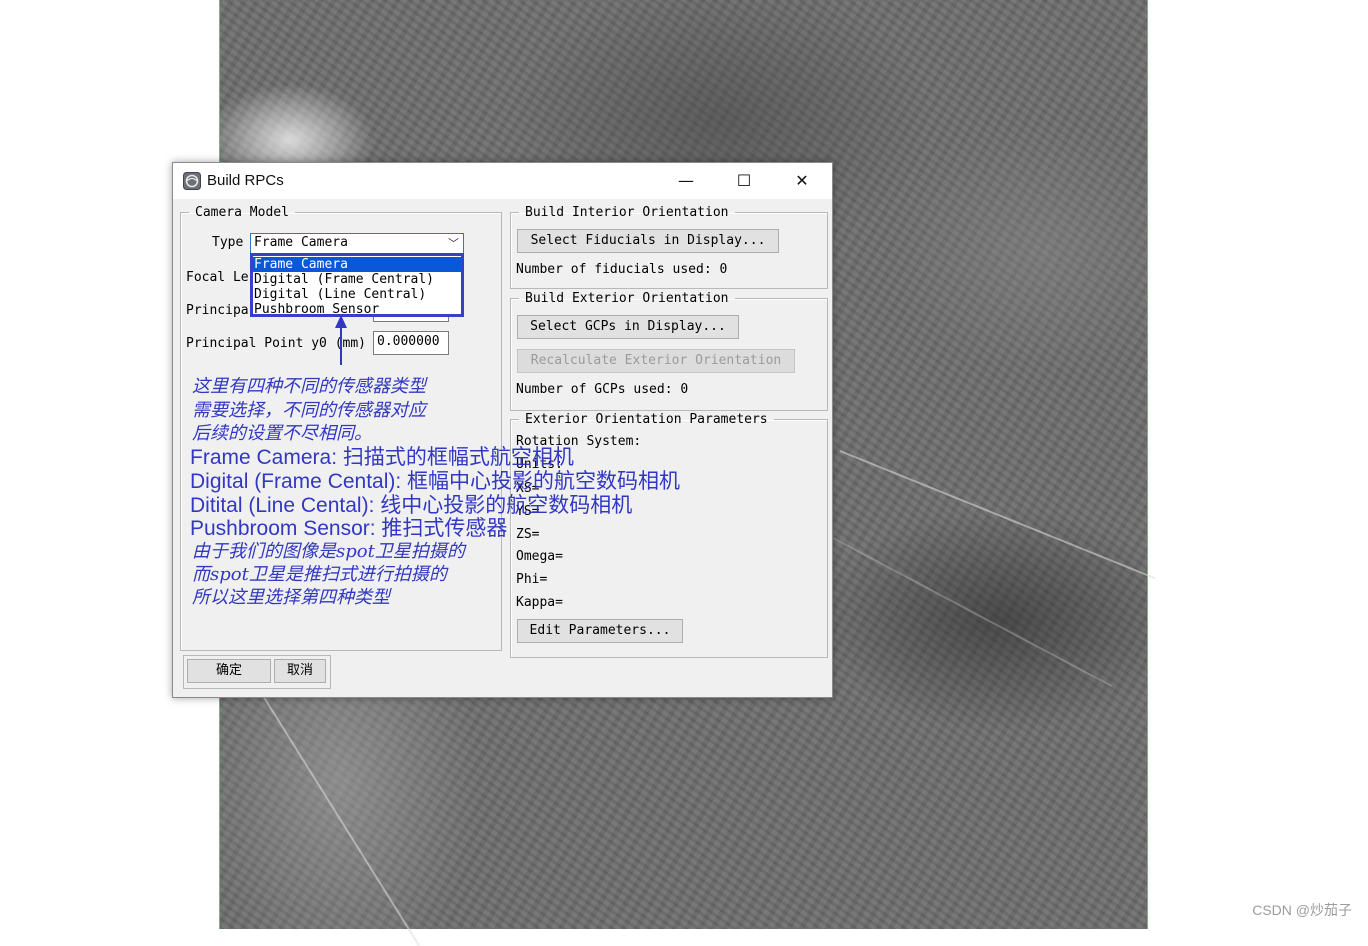  What do you see at coordinates (686, 181) in the screenshot?
I see `minimize-button: —` at bounding box center [686, 181].